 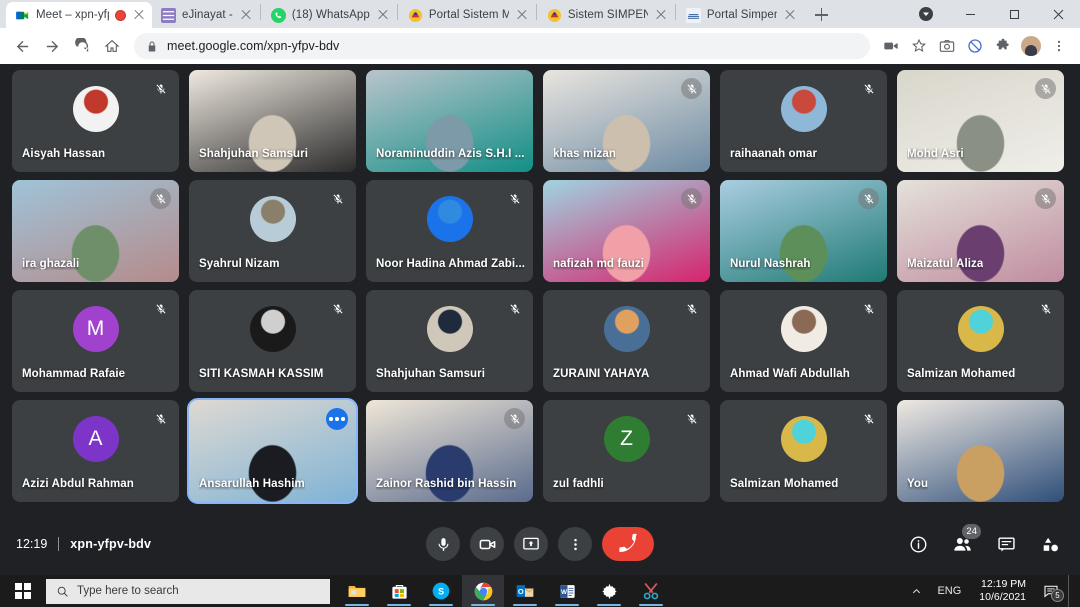 What do you see at coordinates (626, 341) in the screenshot?
I see `participant-tile: ZURAINI YAHAYA` at bounding box center [626, 341].